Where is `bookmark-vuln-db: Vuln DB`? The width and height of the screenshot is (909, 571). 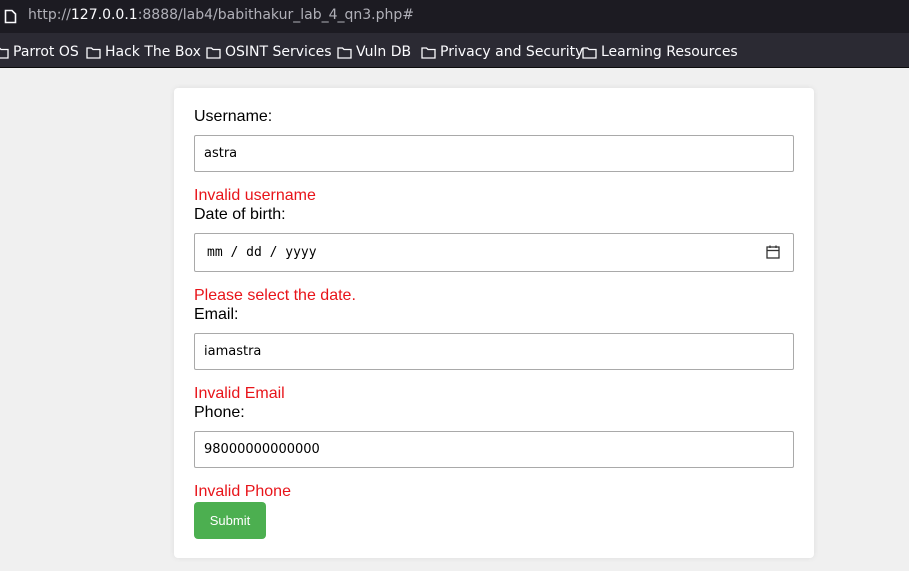
bookmark-vuln-db: Vuln DB is located at coordinates (374, 52).